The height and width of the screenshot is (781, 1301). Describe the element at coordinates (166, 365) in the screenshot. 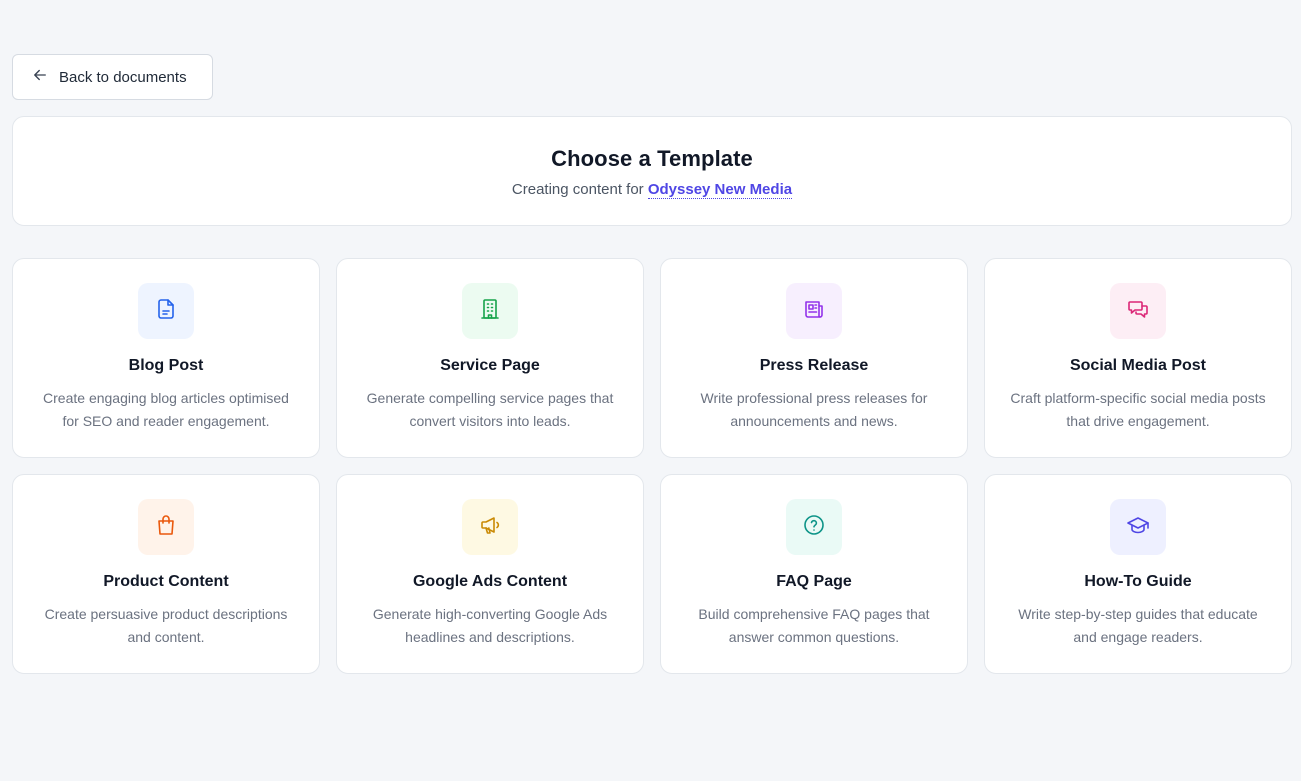

I see `card-title: Blog Post` at that location.